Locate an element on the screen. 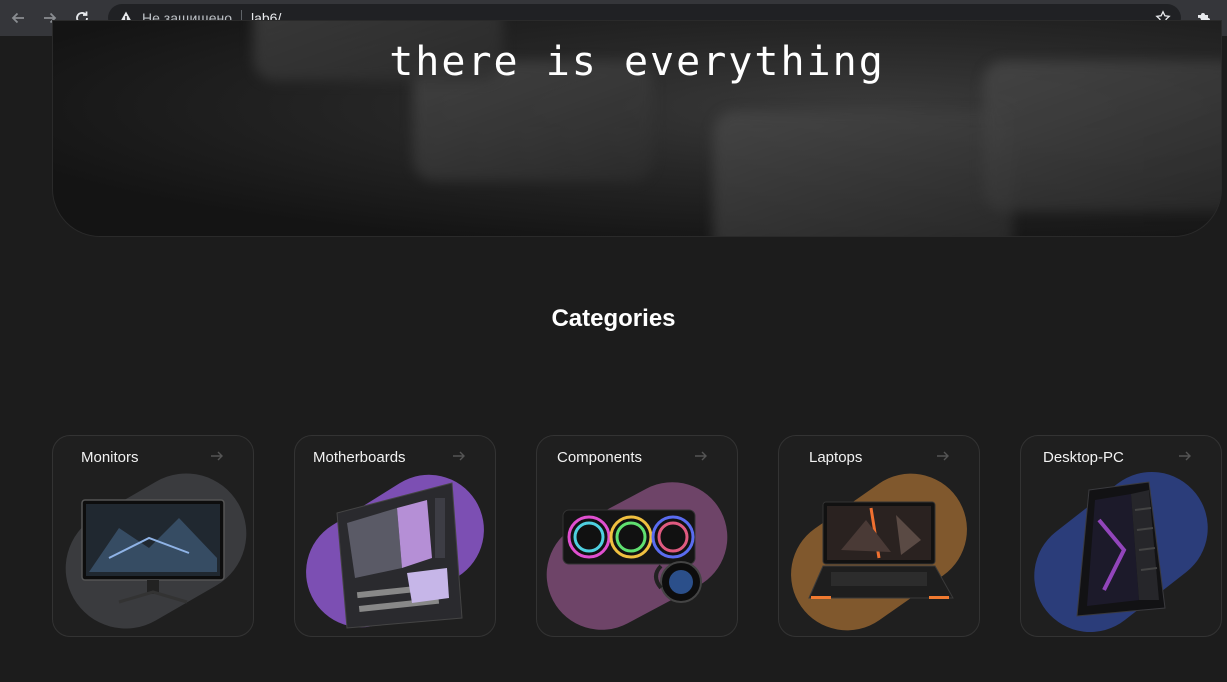  category-label: Monitors is located at coordinates (110, 457).